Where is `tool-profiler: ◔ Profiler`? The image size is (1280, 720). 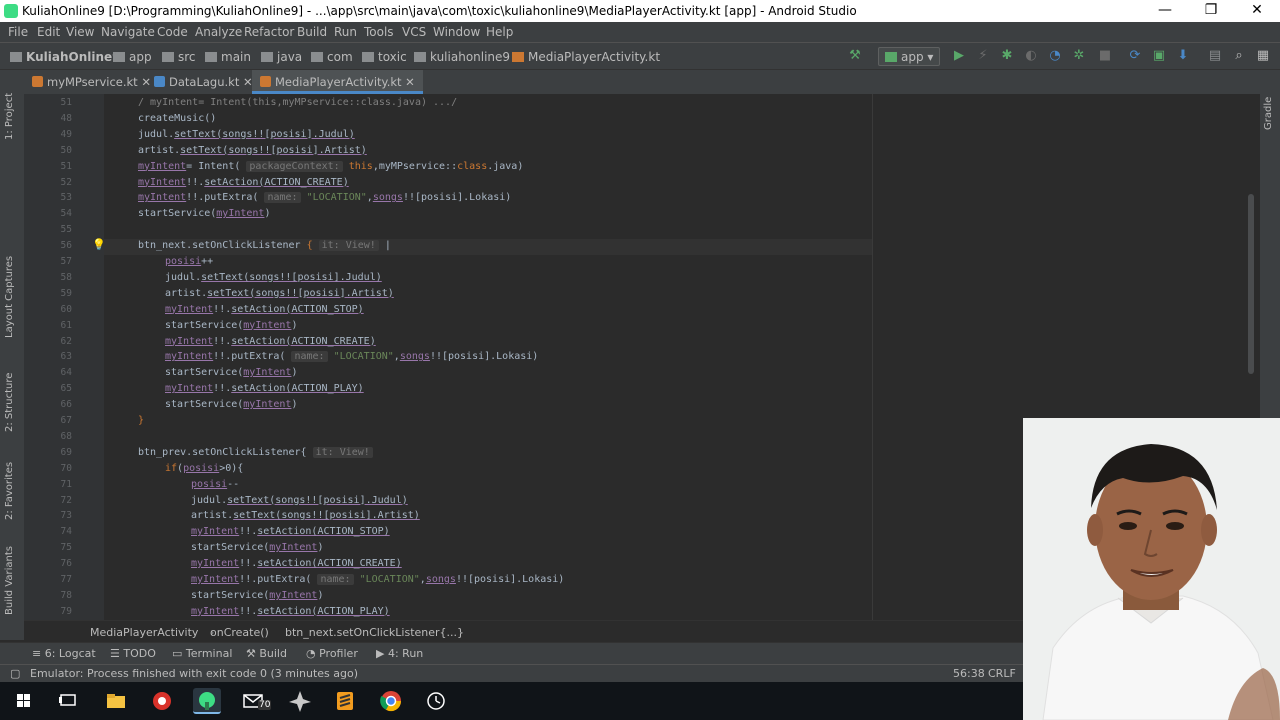 tool-profiler: ◔ Profiler is located at coordinates (332, 653).